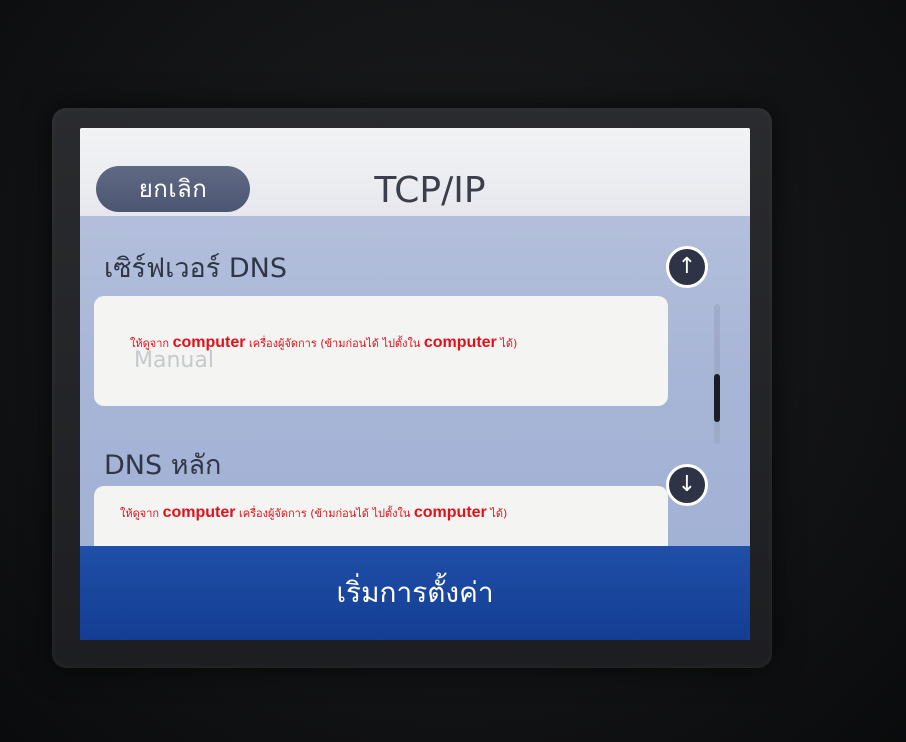  I want to click on arrow-down-icon: ↓, so click(687, 484).